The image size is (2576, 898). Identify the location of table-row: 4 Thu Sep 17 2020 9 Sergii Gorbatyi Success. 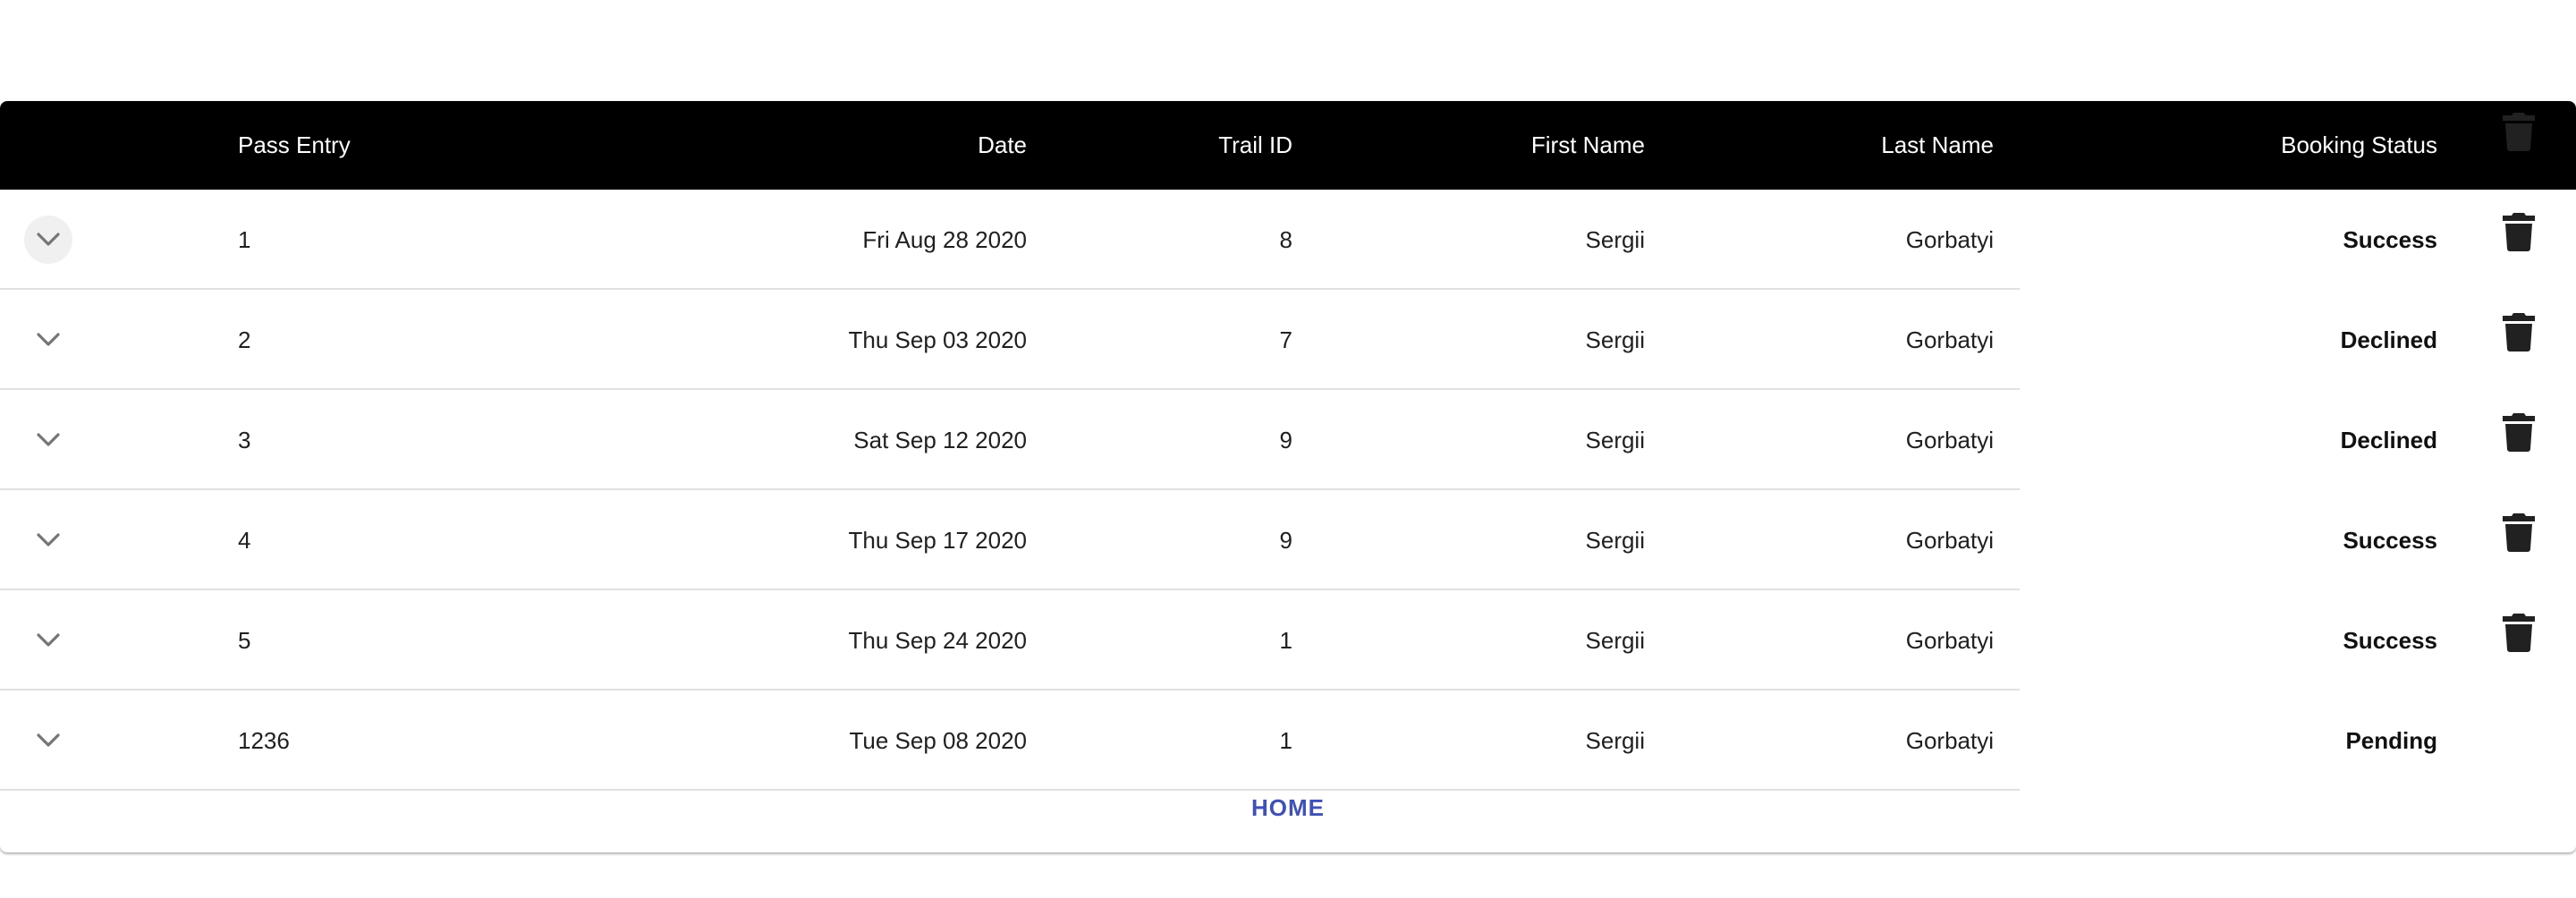
(1288, 540).